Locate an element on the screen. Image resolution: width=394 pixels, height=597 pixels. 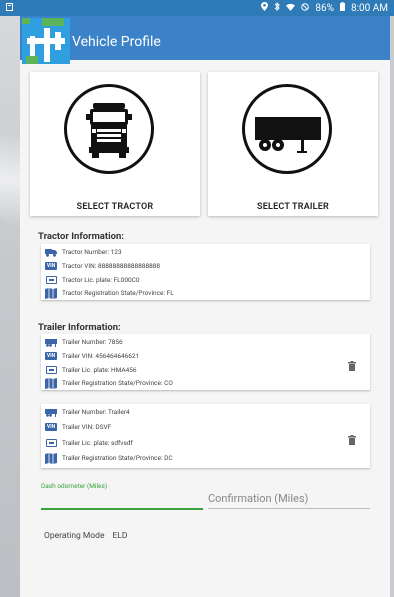
truck-icon is located at coordinates (51, 252).